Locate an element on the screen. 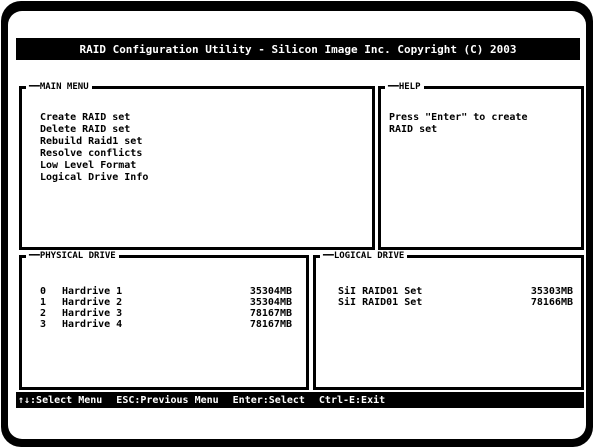 The height and width of the screenshot is (448, 594). drive-index: 2 is located at coordinates (43, 313).